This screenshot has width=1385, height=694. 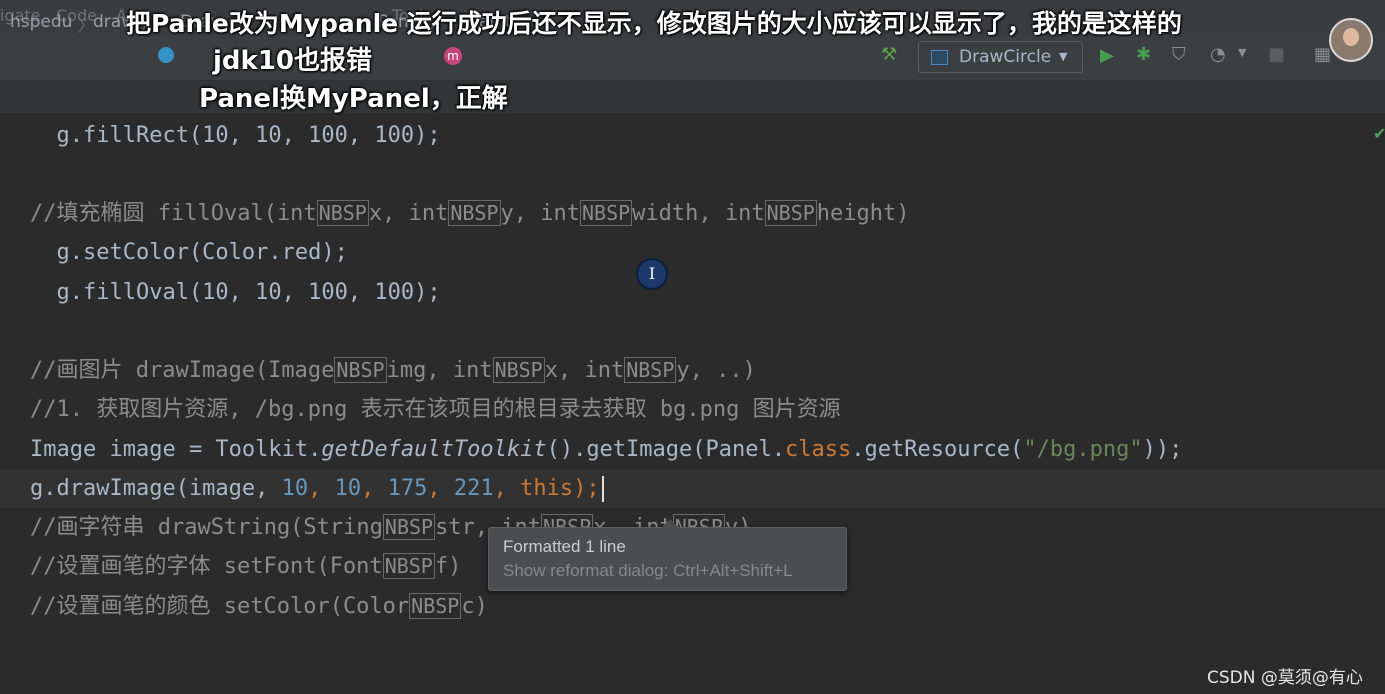 What do you see at coordinates (602, 489) in the screenshot?
I see `text-caret` at bounding box center [602, 489].